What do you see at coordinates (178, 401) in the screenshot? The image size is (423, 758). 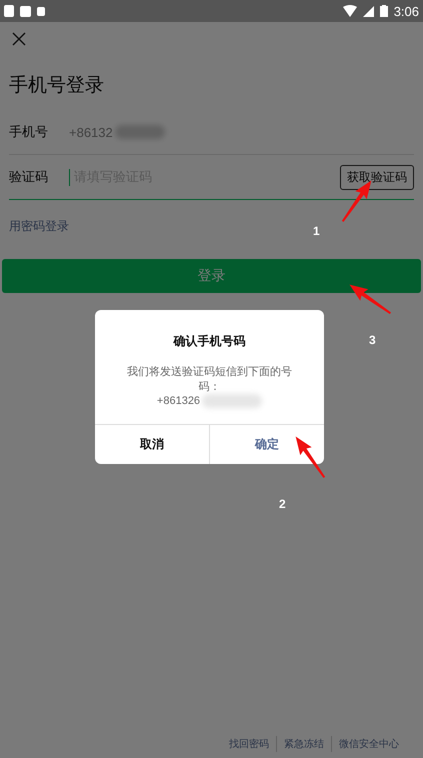 I see `phone-number: +861326` at bounding box center [178, 401].